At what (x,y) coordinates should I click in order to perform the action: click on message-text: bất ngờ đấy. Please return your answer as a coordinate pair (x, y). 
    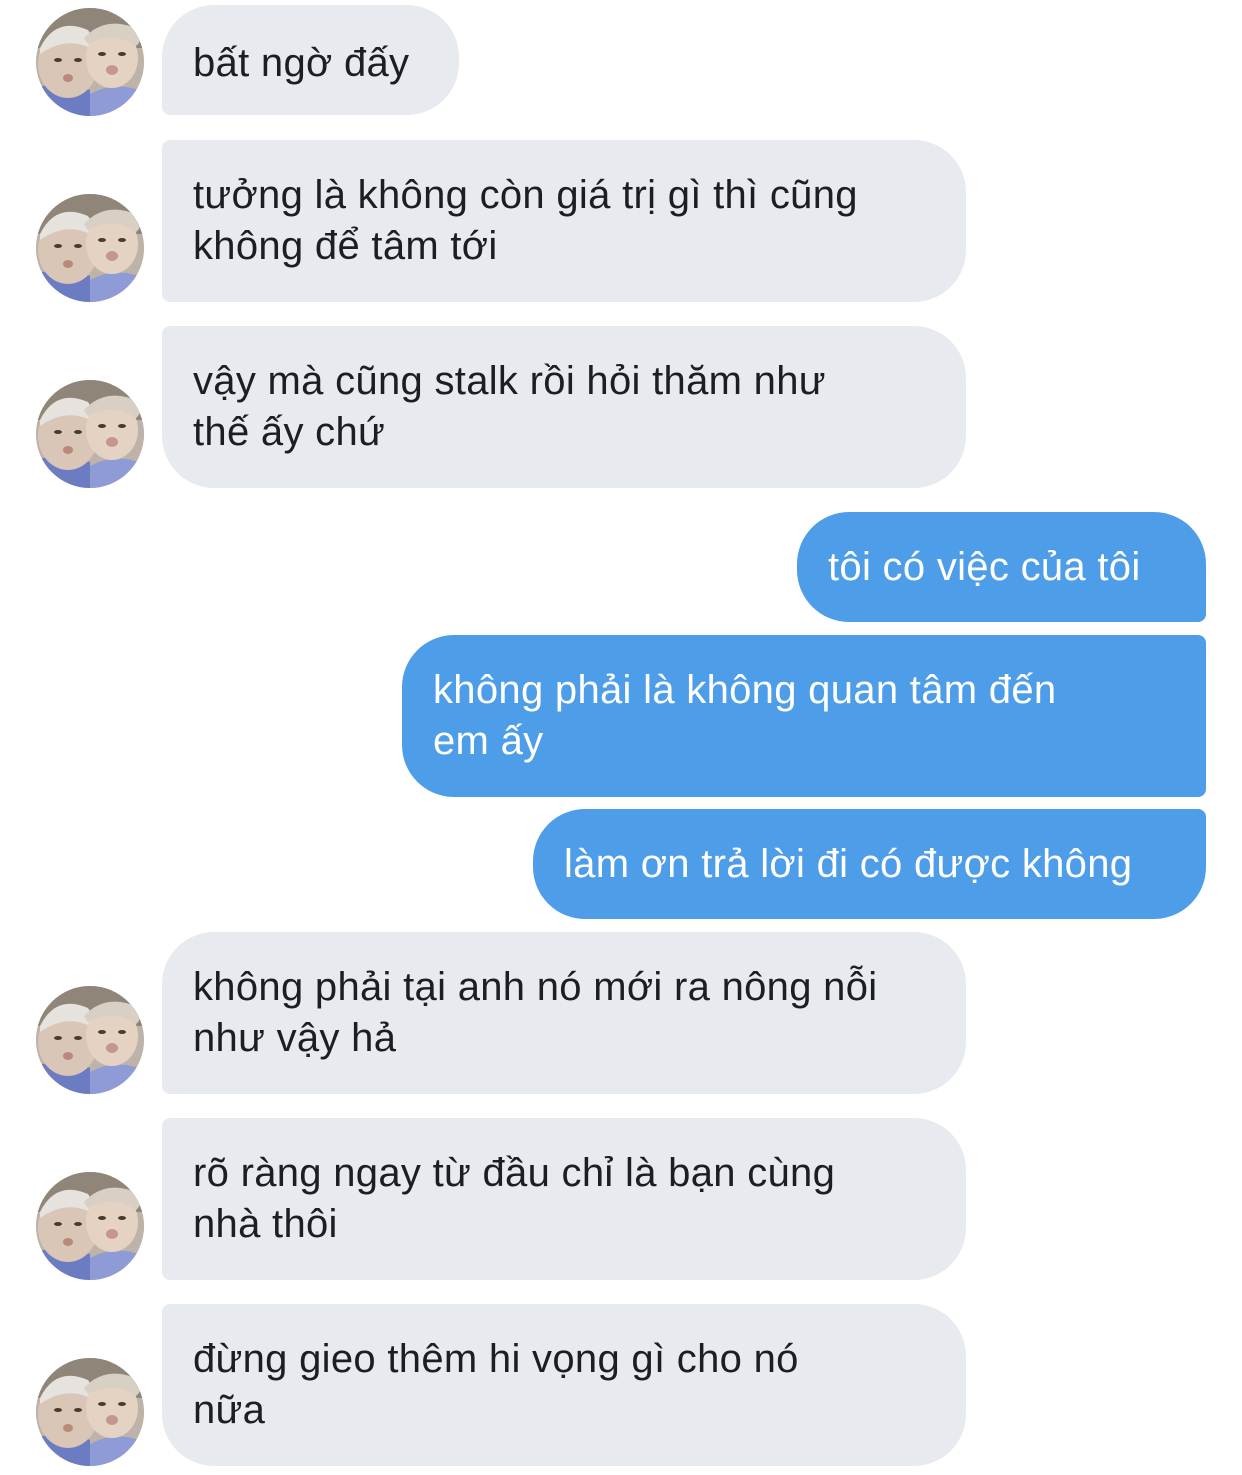
    Looking at the image, I should click on (301, 63).